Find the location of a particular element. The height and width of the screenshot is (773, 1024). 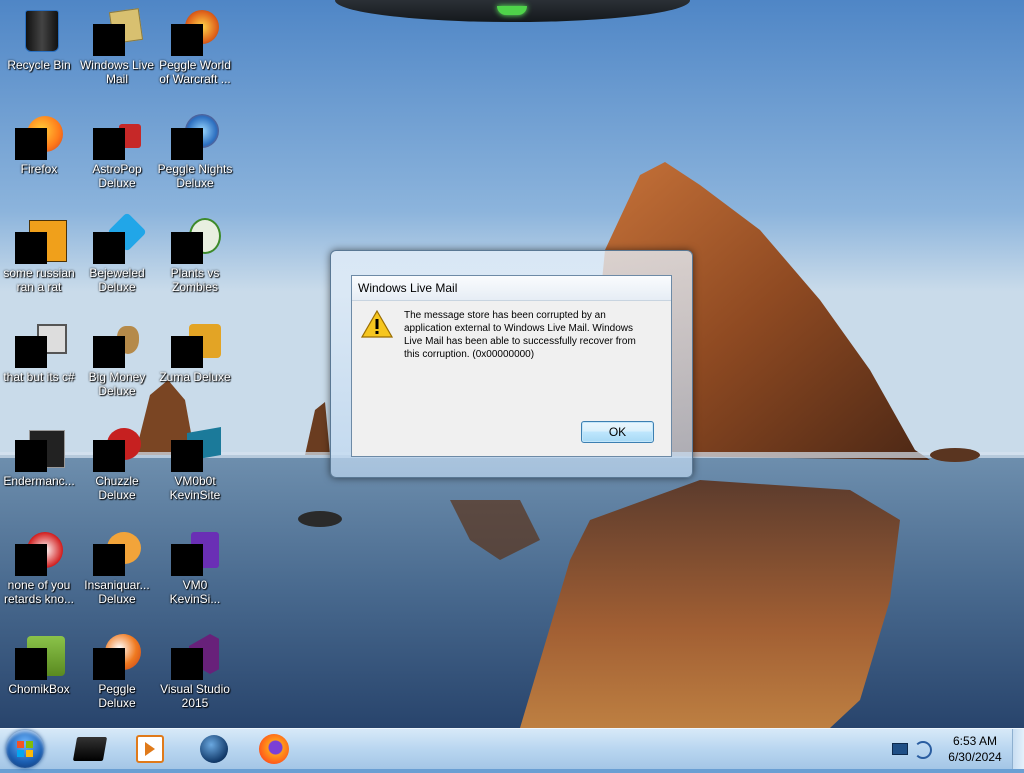

desktop-icon-zuma-deluxe: Zuma Deluxe is located at coordinates (195, 366).